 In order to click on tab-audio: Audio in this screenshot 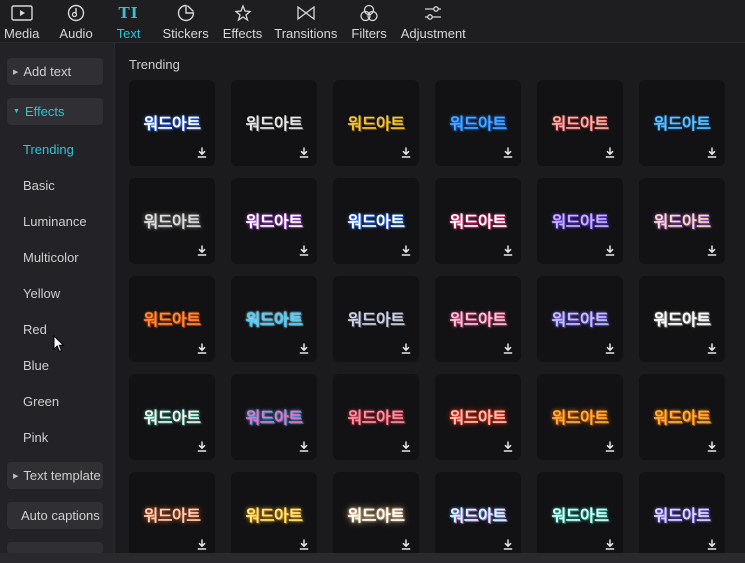, I will do `click(75, 20)`.